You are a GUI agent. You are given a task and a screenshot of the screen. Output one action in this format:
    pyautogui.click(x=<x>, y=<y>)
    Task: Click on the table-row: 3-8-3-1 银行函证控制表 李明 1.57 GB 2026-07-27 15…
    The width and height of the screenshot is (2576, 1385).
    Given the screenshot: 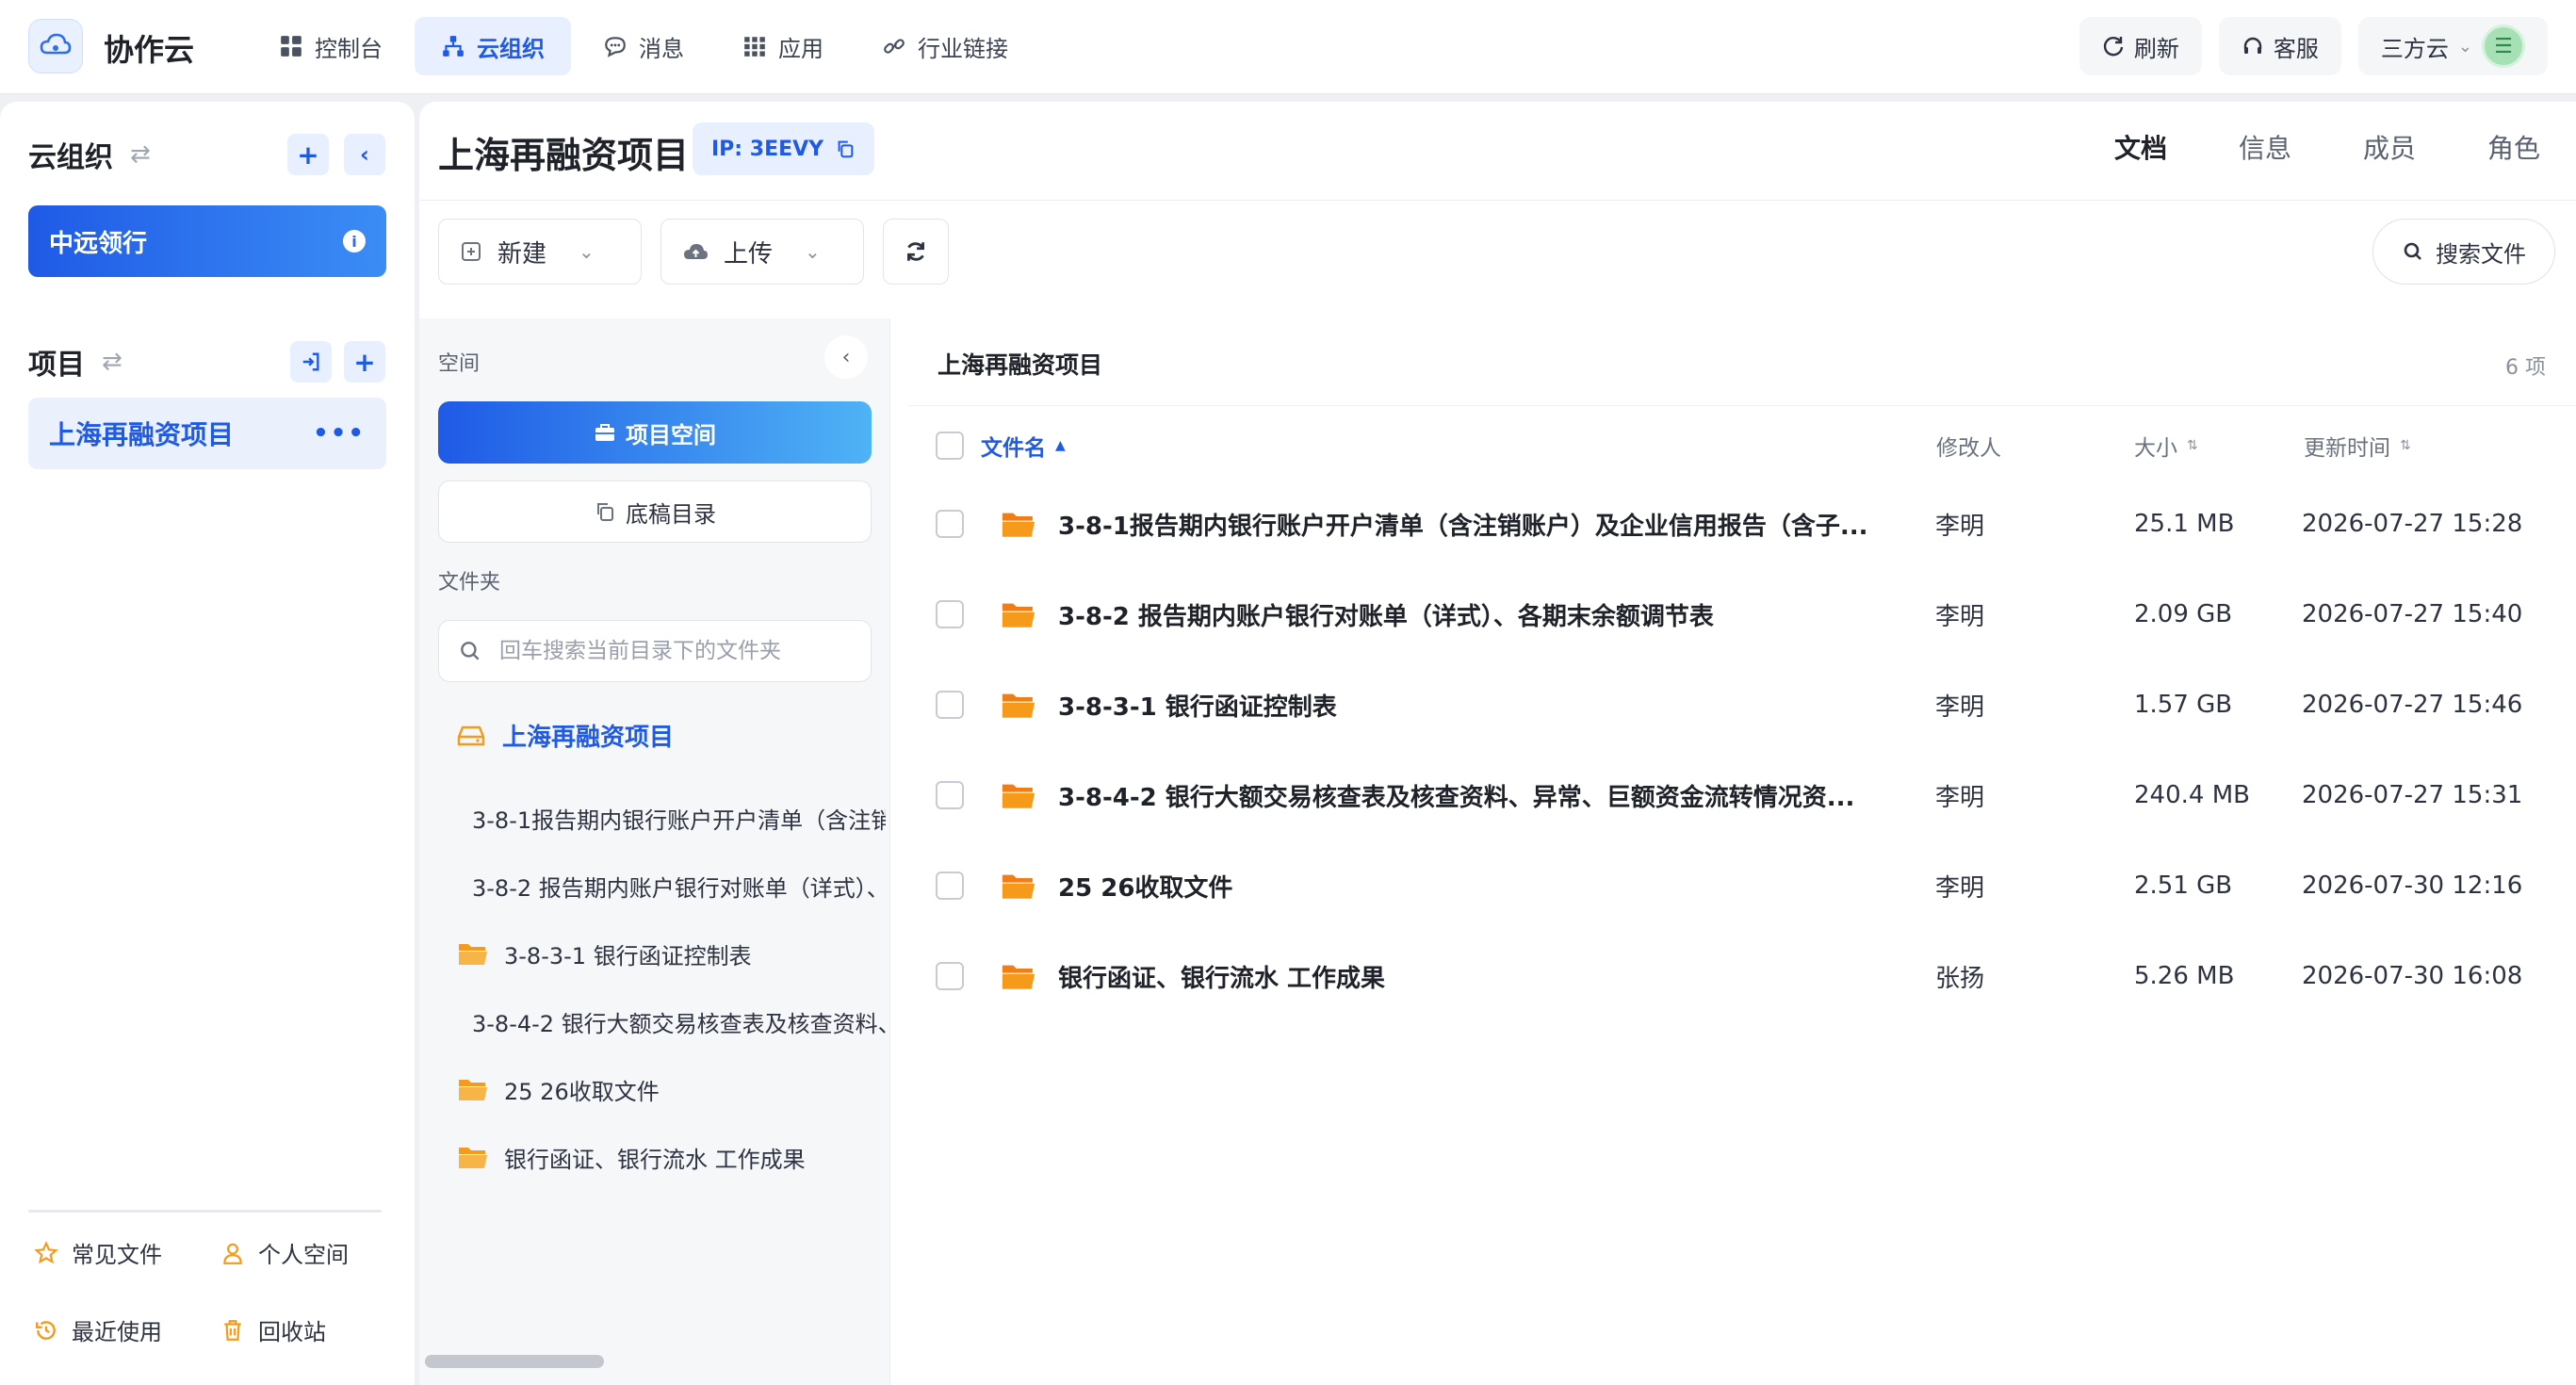 What is the action you would take?
    pyautogui.click(x=1742, y=705)
    